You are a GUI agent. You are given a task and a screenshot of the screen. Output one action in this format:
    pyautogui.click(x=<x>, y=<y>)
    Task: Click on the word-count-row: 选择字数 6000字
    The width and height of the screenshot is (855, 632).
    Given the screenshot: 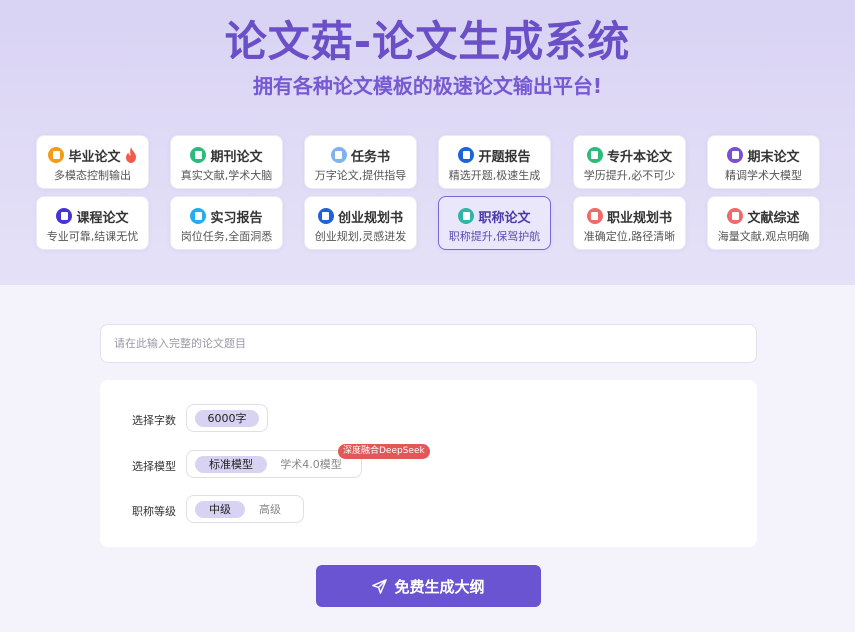 What is the action you would take?
    pyautogui.click(x=428, y=419)
    